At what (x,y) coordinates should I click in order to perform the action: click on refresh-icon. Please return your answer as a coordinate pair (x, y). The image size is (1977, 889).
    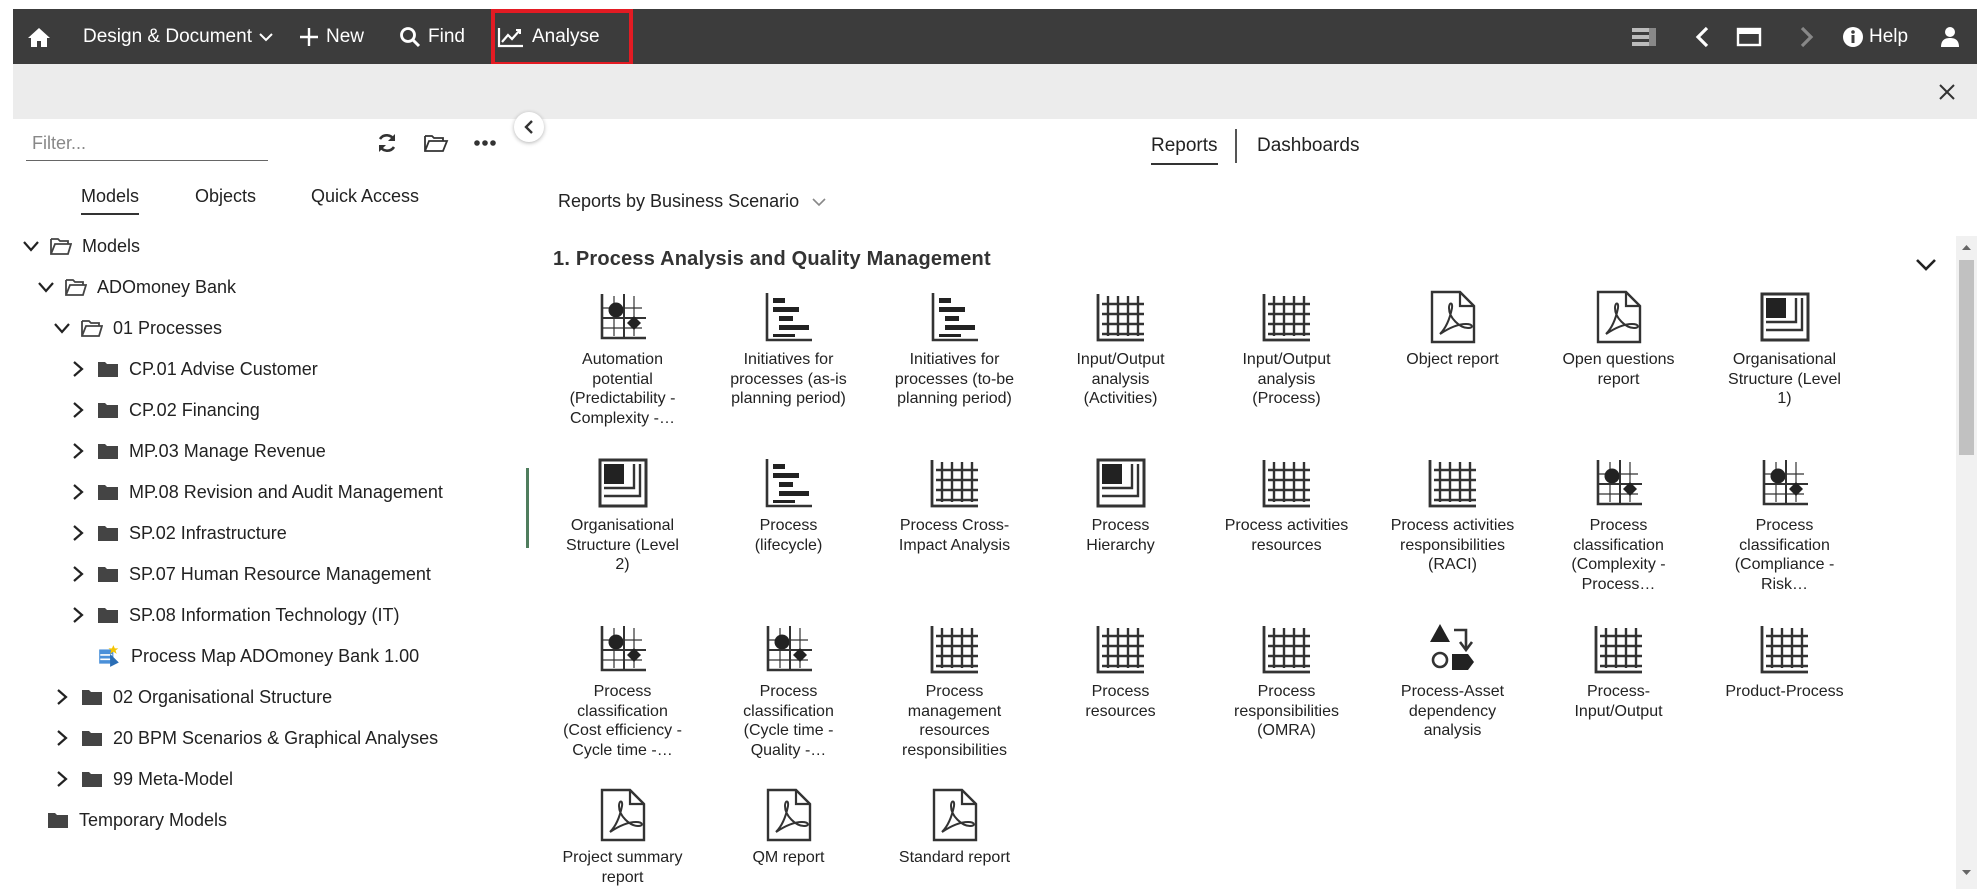
    Looking at the image, I should click on (387, 143).